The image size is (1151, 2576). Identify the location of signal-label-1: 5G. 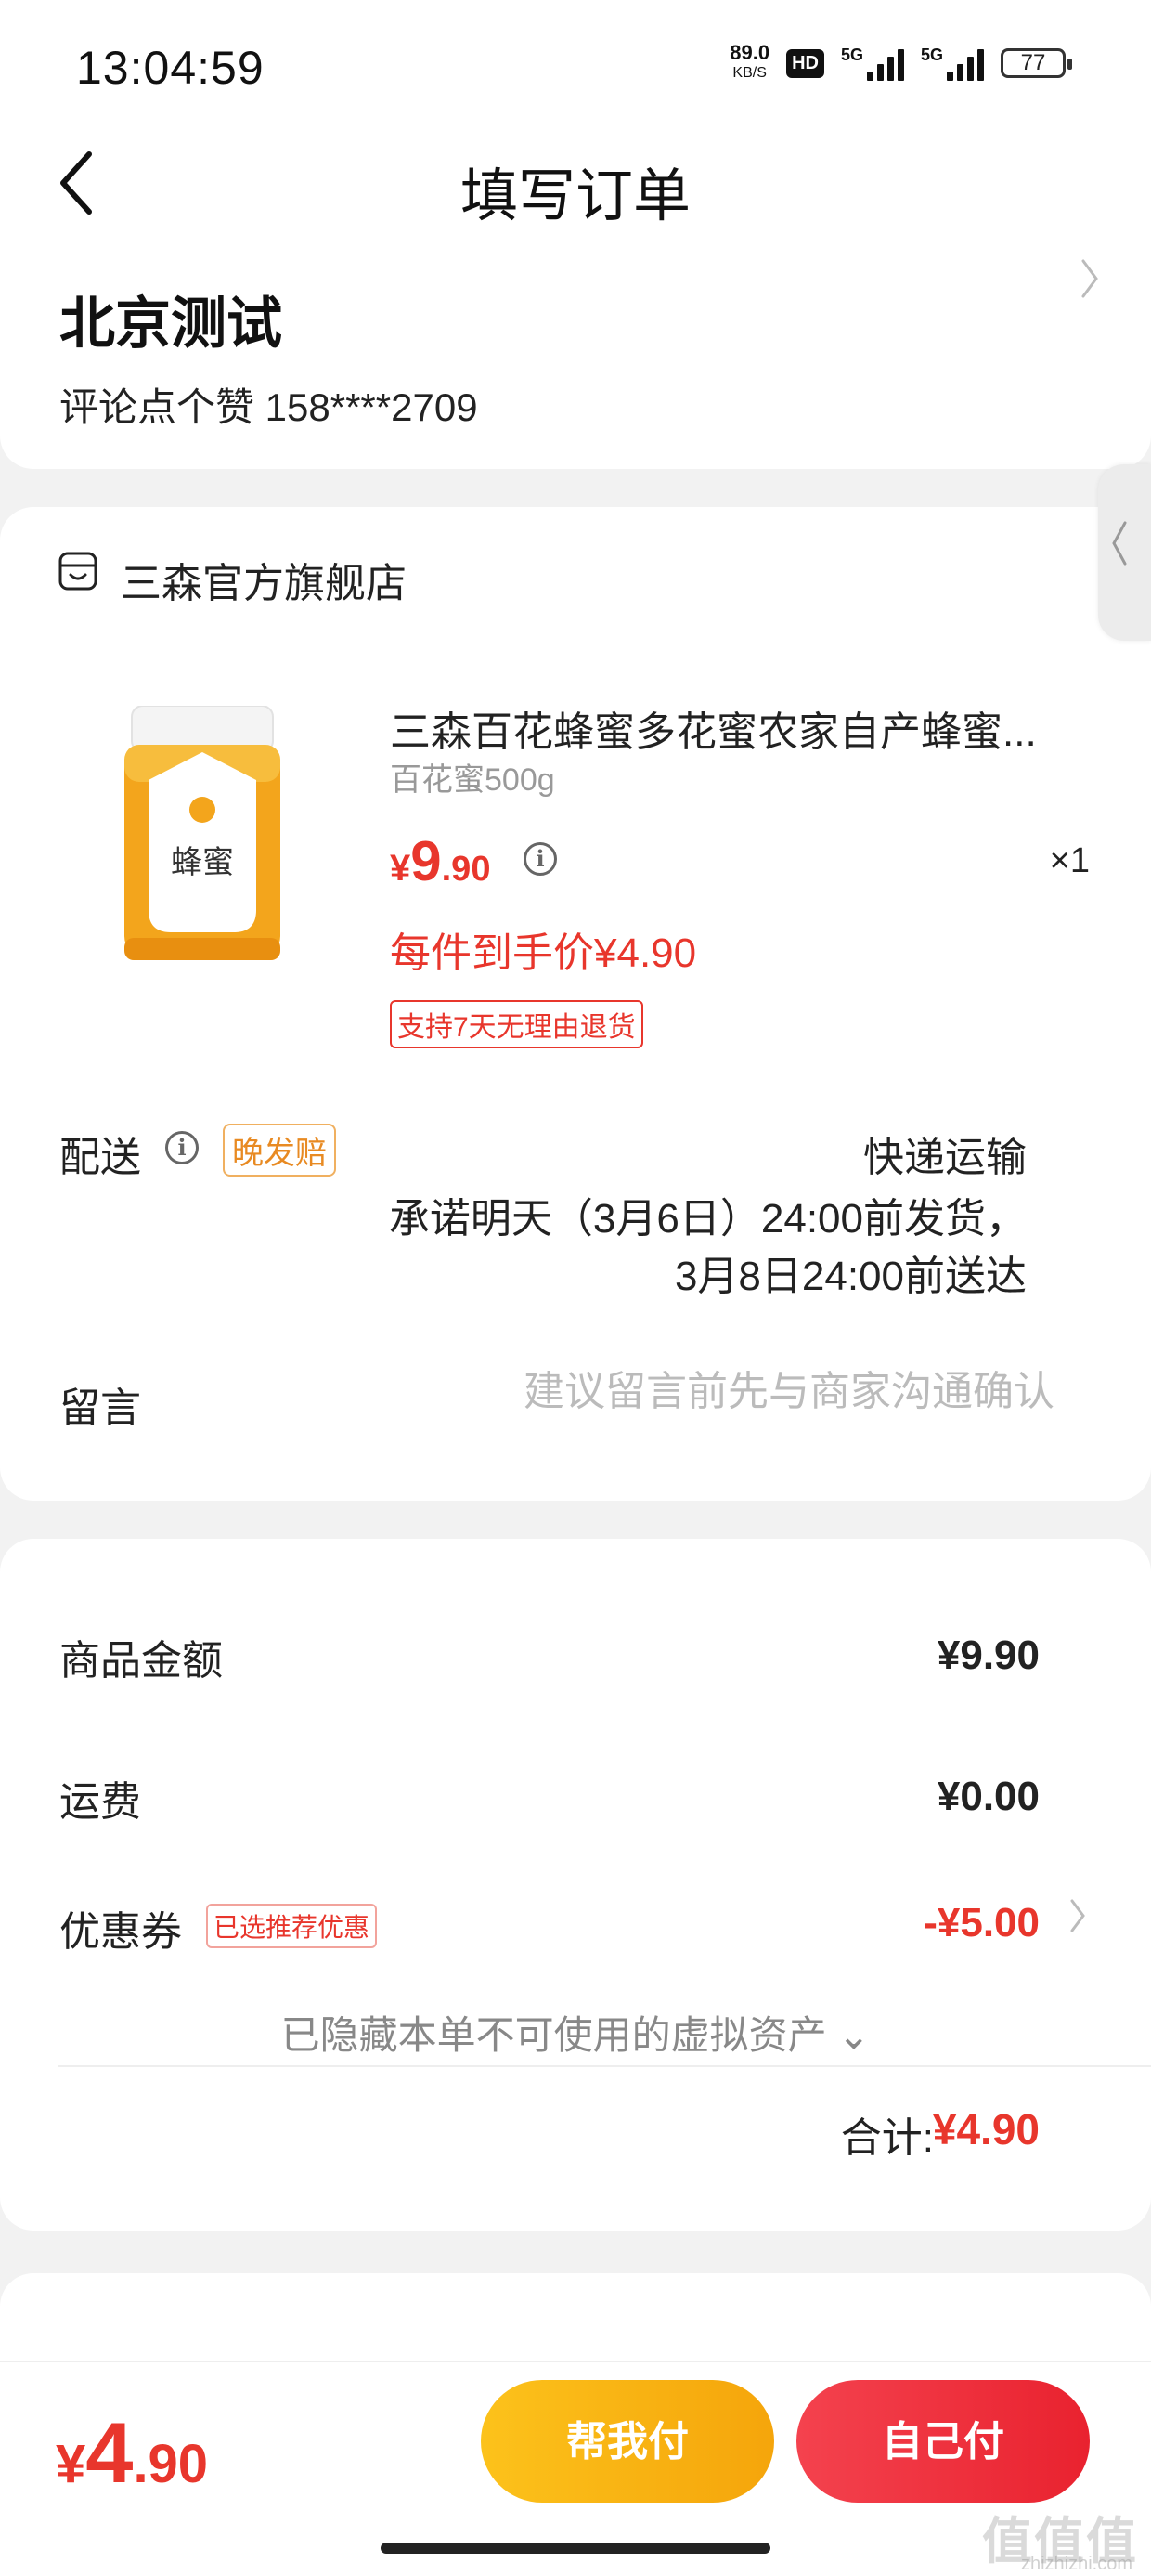
(851, 55).